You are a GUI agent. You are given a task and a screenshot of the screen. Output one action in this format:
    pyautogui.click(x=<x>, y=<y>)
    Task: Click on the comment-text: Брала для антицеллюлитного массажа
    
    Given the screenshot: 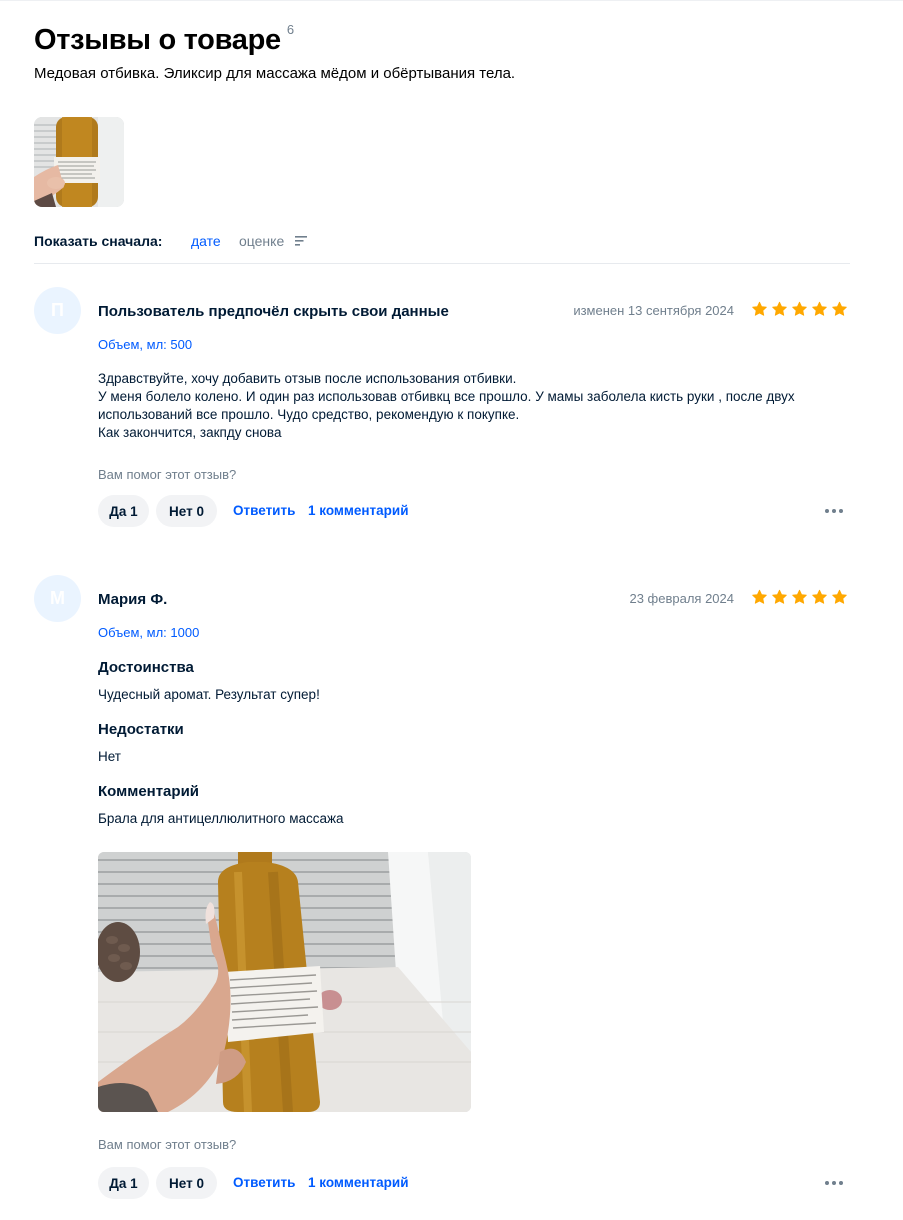 What is the action you would take?
    pyautogui.click(x=221, y=818)
    